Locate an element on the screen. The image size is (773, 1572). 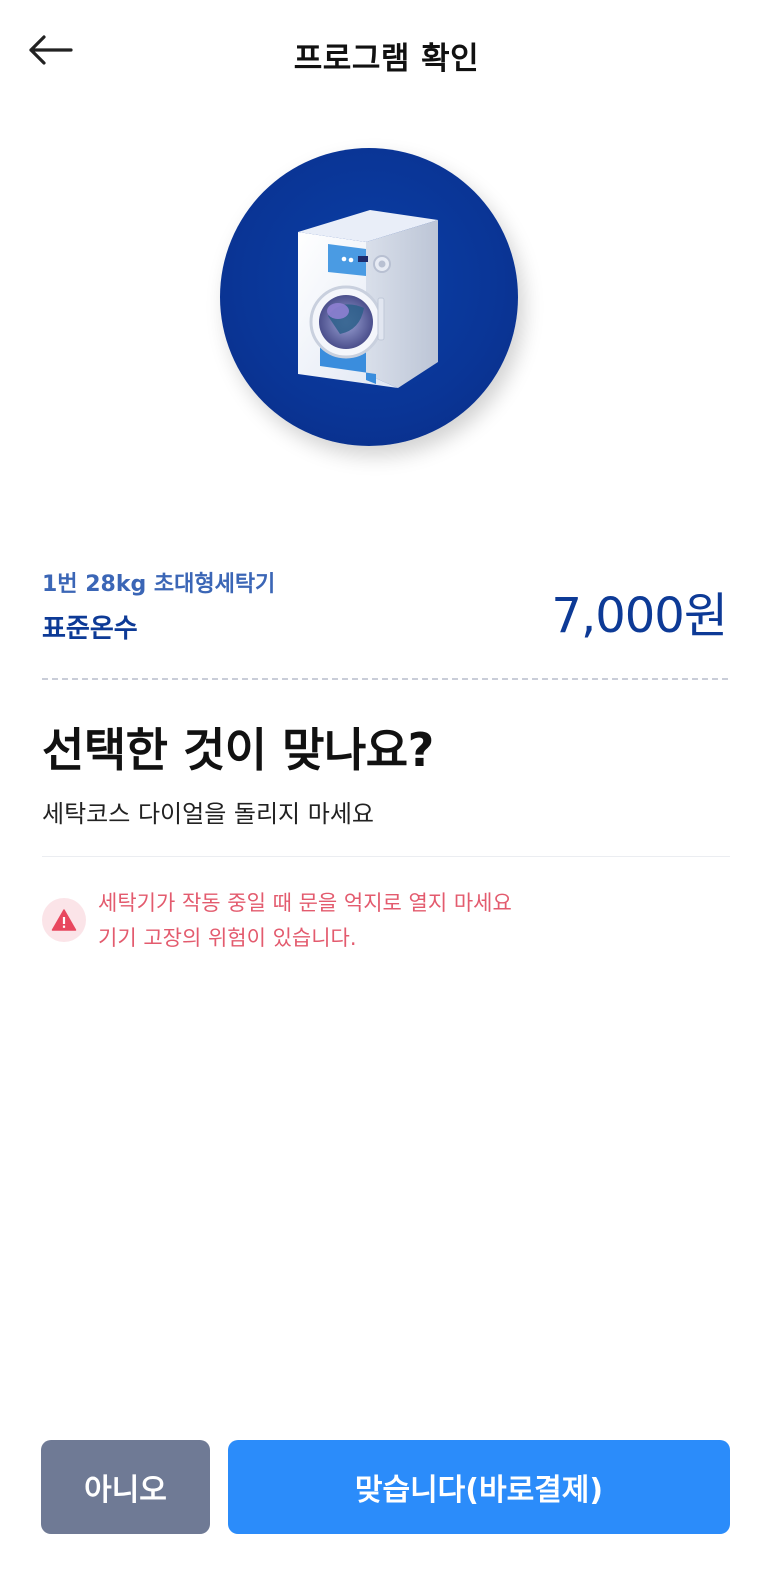
hero-illustration is located at coordinates (369, 297).